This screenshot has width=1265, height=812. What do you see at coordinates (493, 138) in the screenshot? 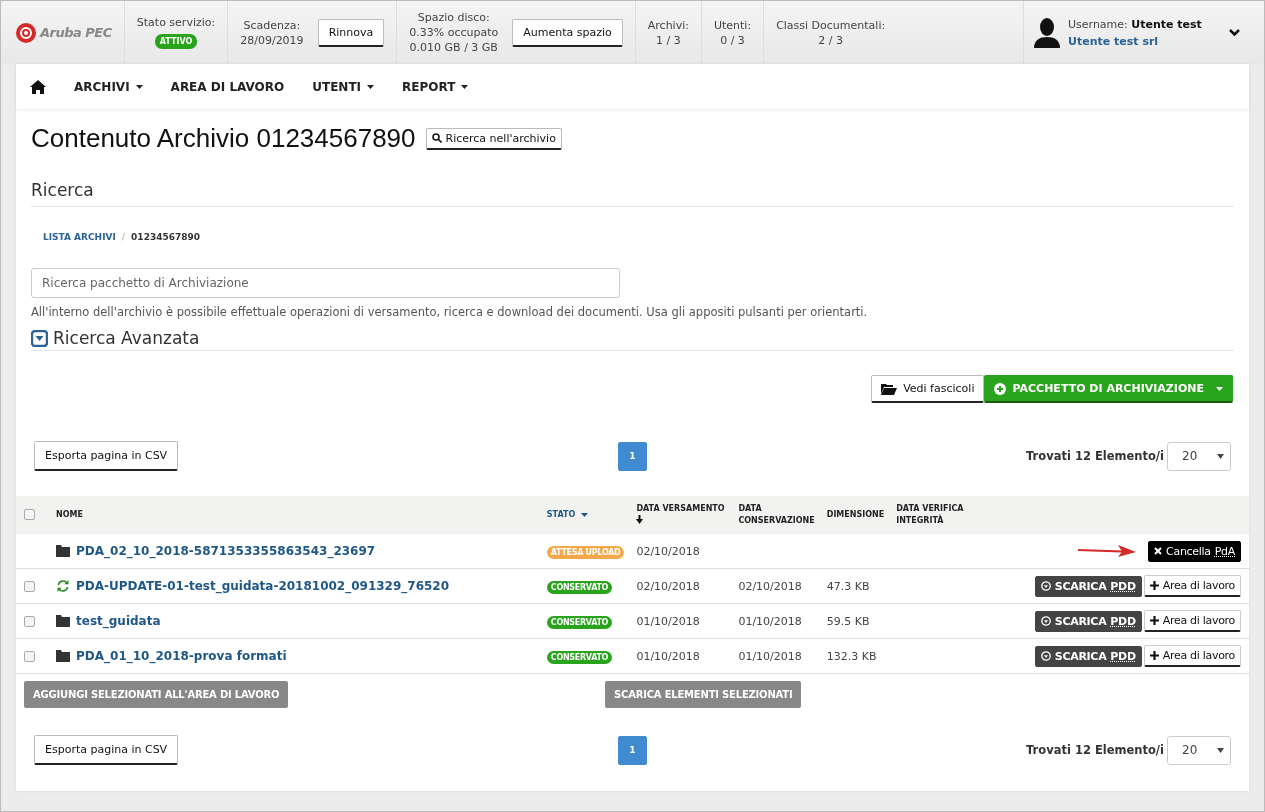
I see `archive-search-button: Ricerca nell'archivio` at bounding box center [493, 138].